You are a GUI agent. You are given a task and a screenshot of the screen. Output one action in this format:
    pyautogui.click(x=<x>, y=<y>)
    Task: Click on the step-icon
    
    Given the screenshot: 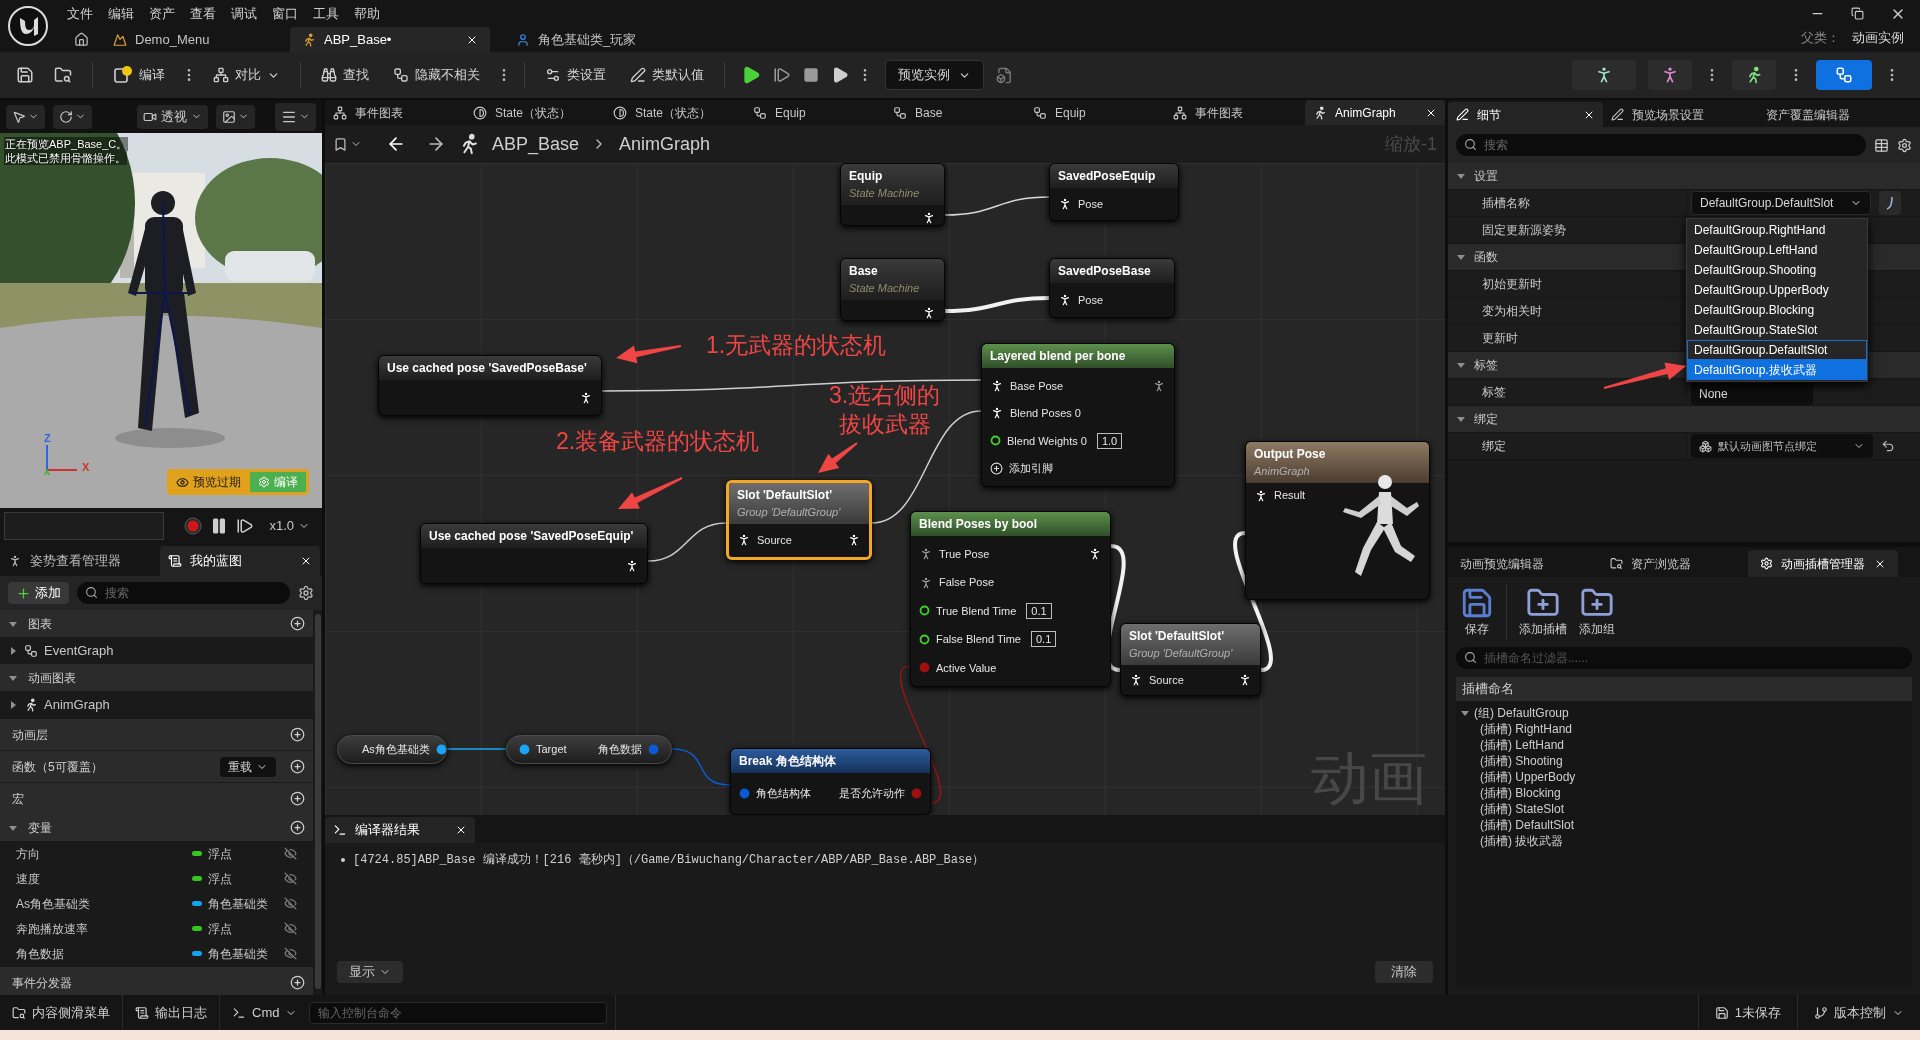 What is the action you would take?
    pyautogui.click(x=782, y=75)
    